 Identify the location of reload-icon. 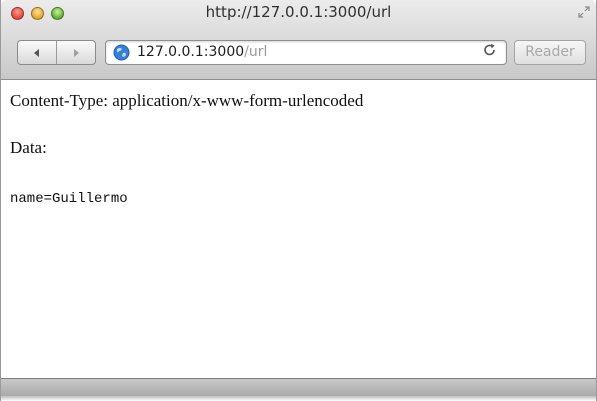
(490, 52).